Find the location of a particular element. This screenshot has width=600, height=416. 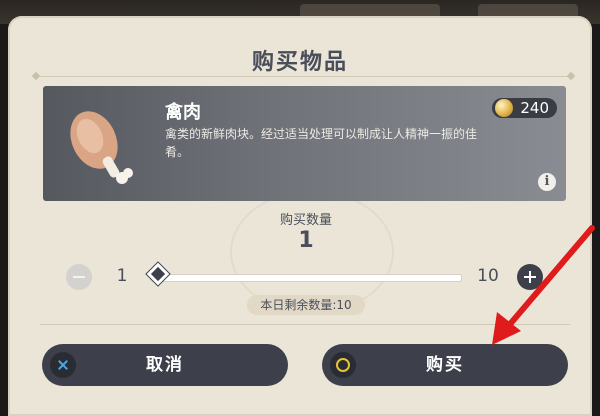

slider-max-label: 10 is located at coordinates (488, 276).